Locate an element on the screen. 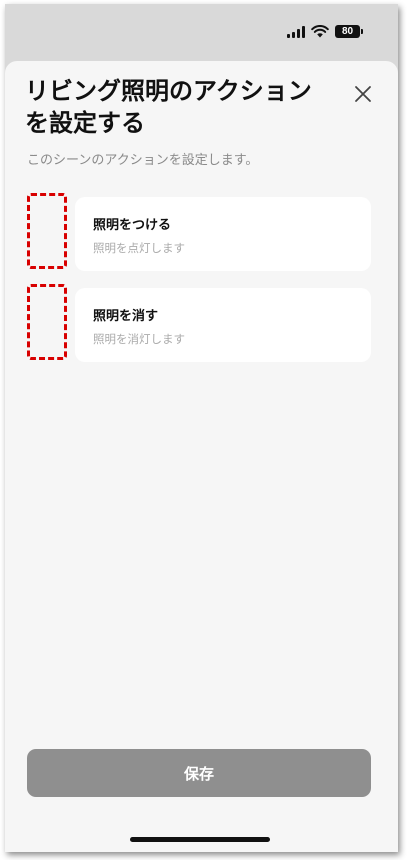 The height and width of the screenshot is (860, 407). sheet-title-line2: を設定する is located at coordinates (85, 123).